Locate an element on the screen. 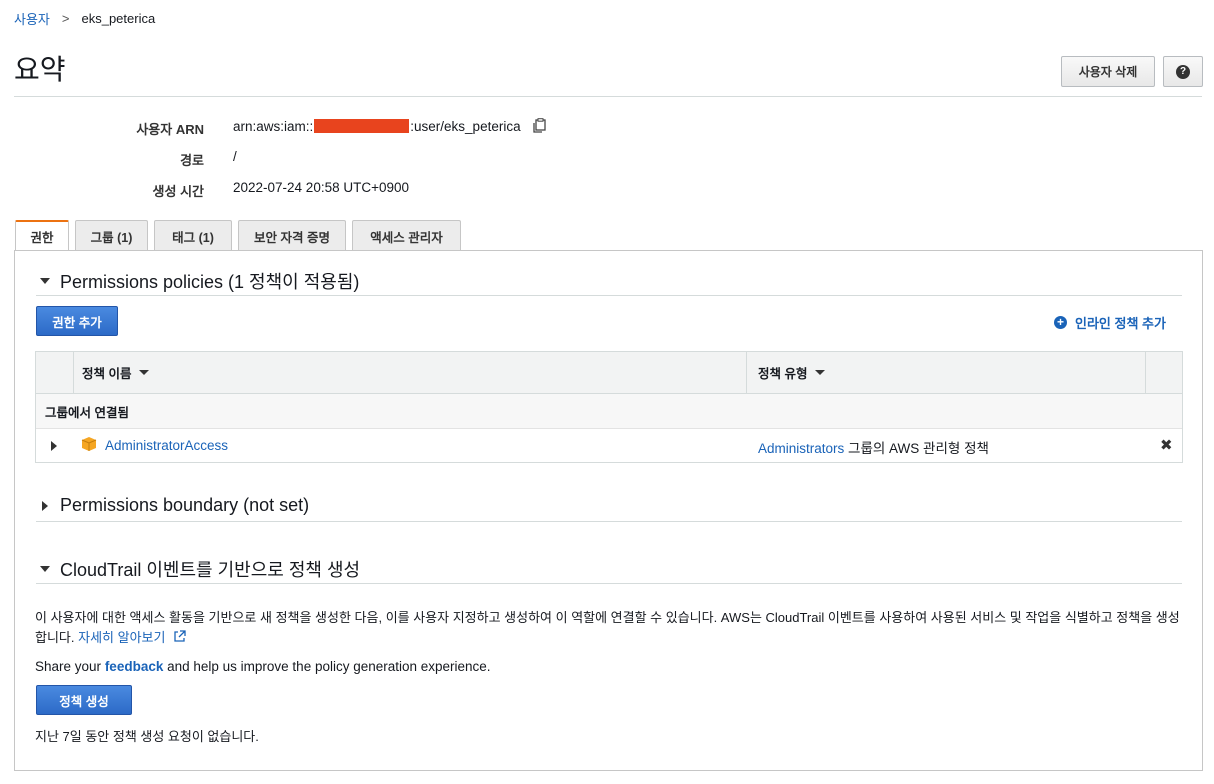 The width and height of the screenshot is (1214, 784). arn-prefix: arn:aws:iam:: is located at coordinates (273, 126).